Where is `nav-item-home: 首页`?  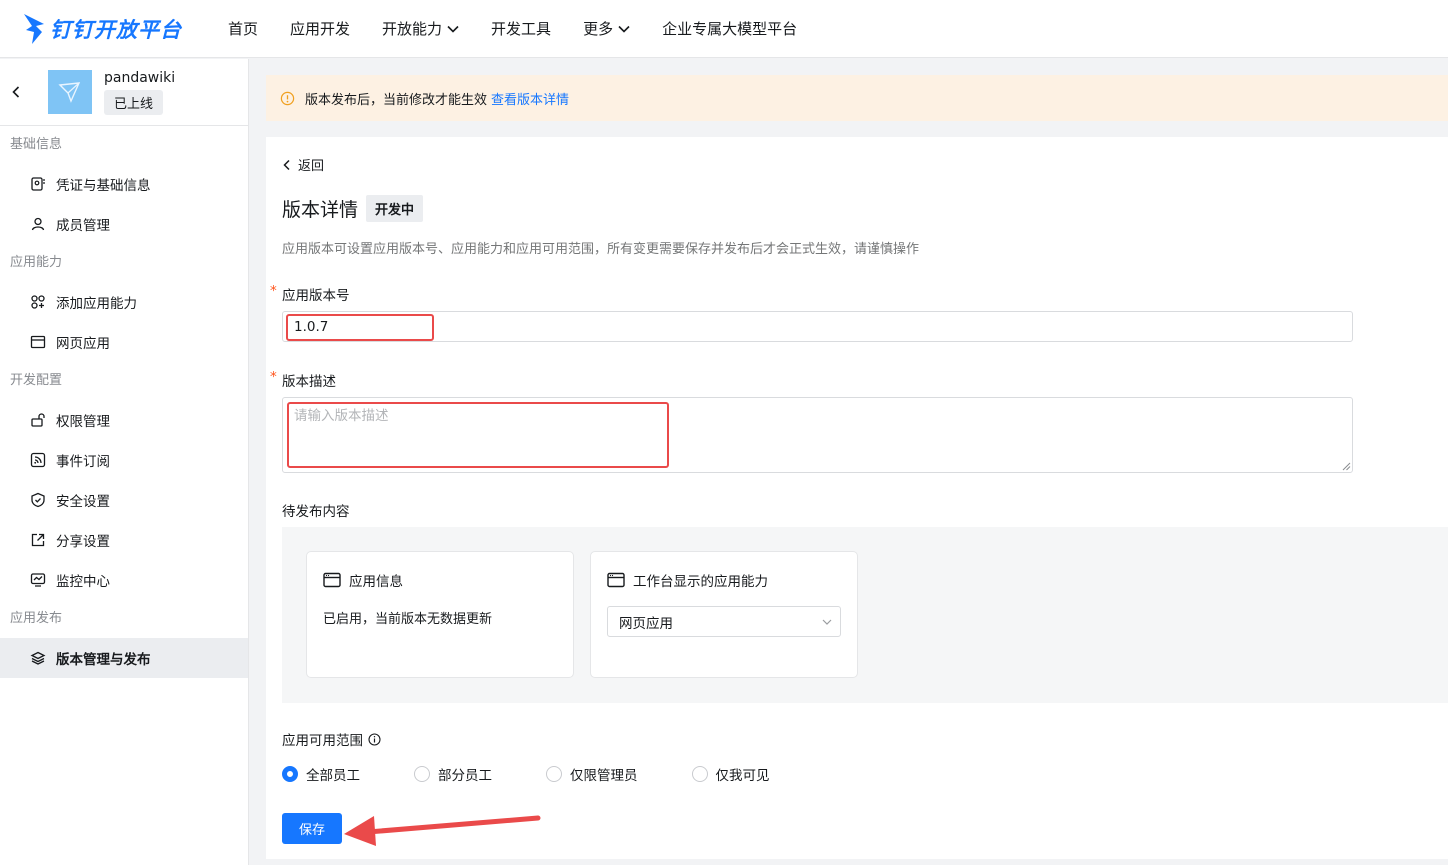 nav-item-home: 首页 is located at coordinates (243, 28).